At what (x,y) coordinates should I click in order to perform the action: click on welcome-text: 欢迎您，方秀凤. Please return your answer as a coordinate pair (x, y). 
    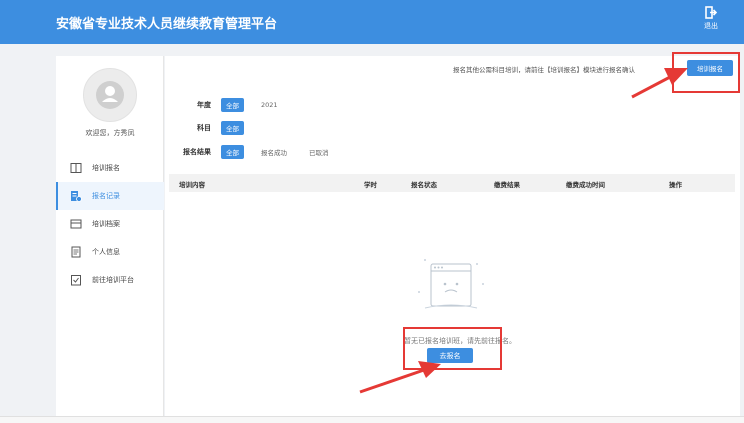
    Looking at the image, I should click on (110, 133).